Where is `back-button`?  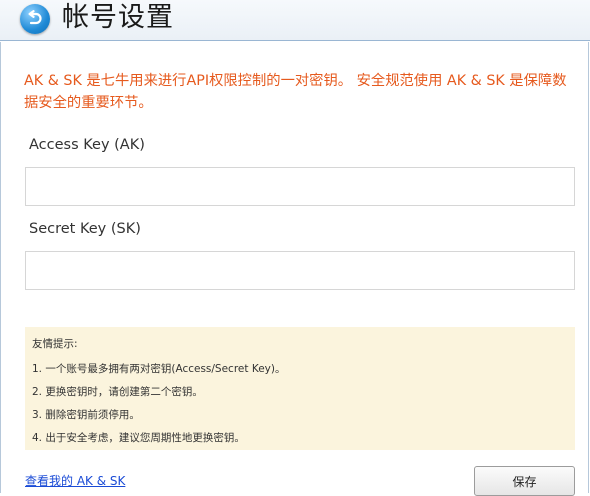 back-button is located at coordinates (35, 19).